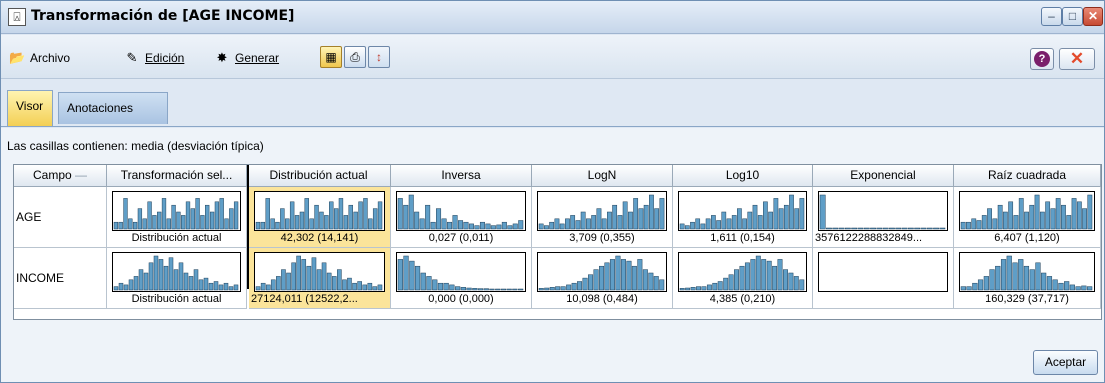 This screenshot has width=1105, height=383. I want to click on selection-divider, so click(248, 227).